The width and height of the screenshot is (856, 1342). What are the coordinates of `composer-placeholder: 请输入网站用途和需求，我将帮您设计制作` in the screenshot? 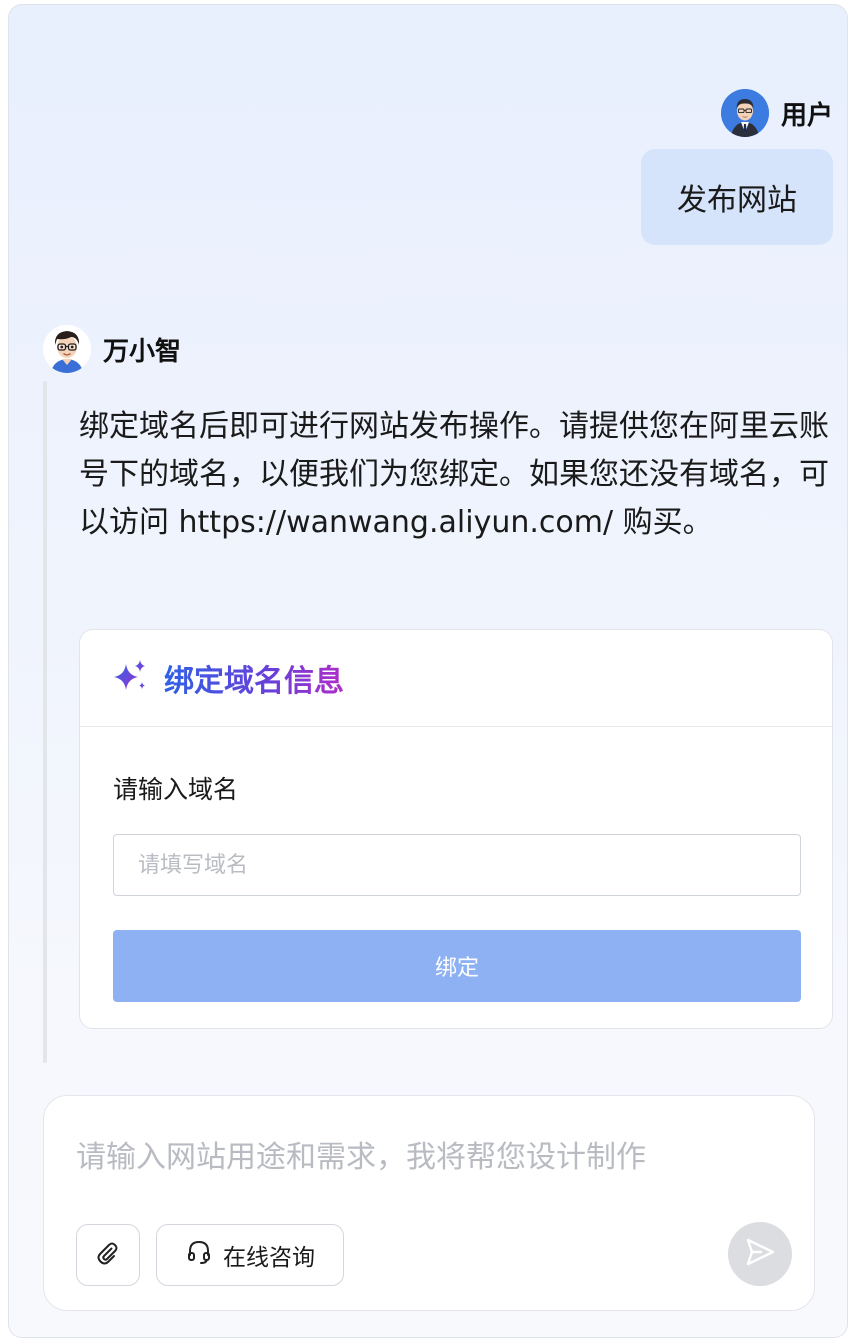 It's located at (361, 1154).